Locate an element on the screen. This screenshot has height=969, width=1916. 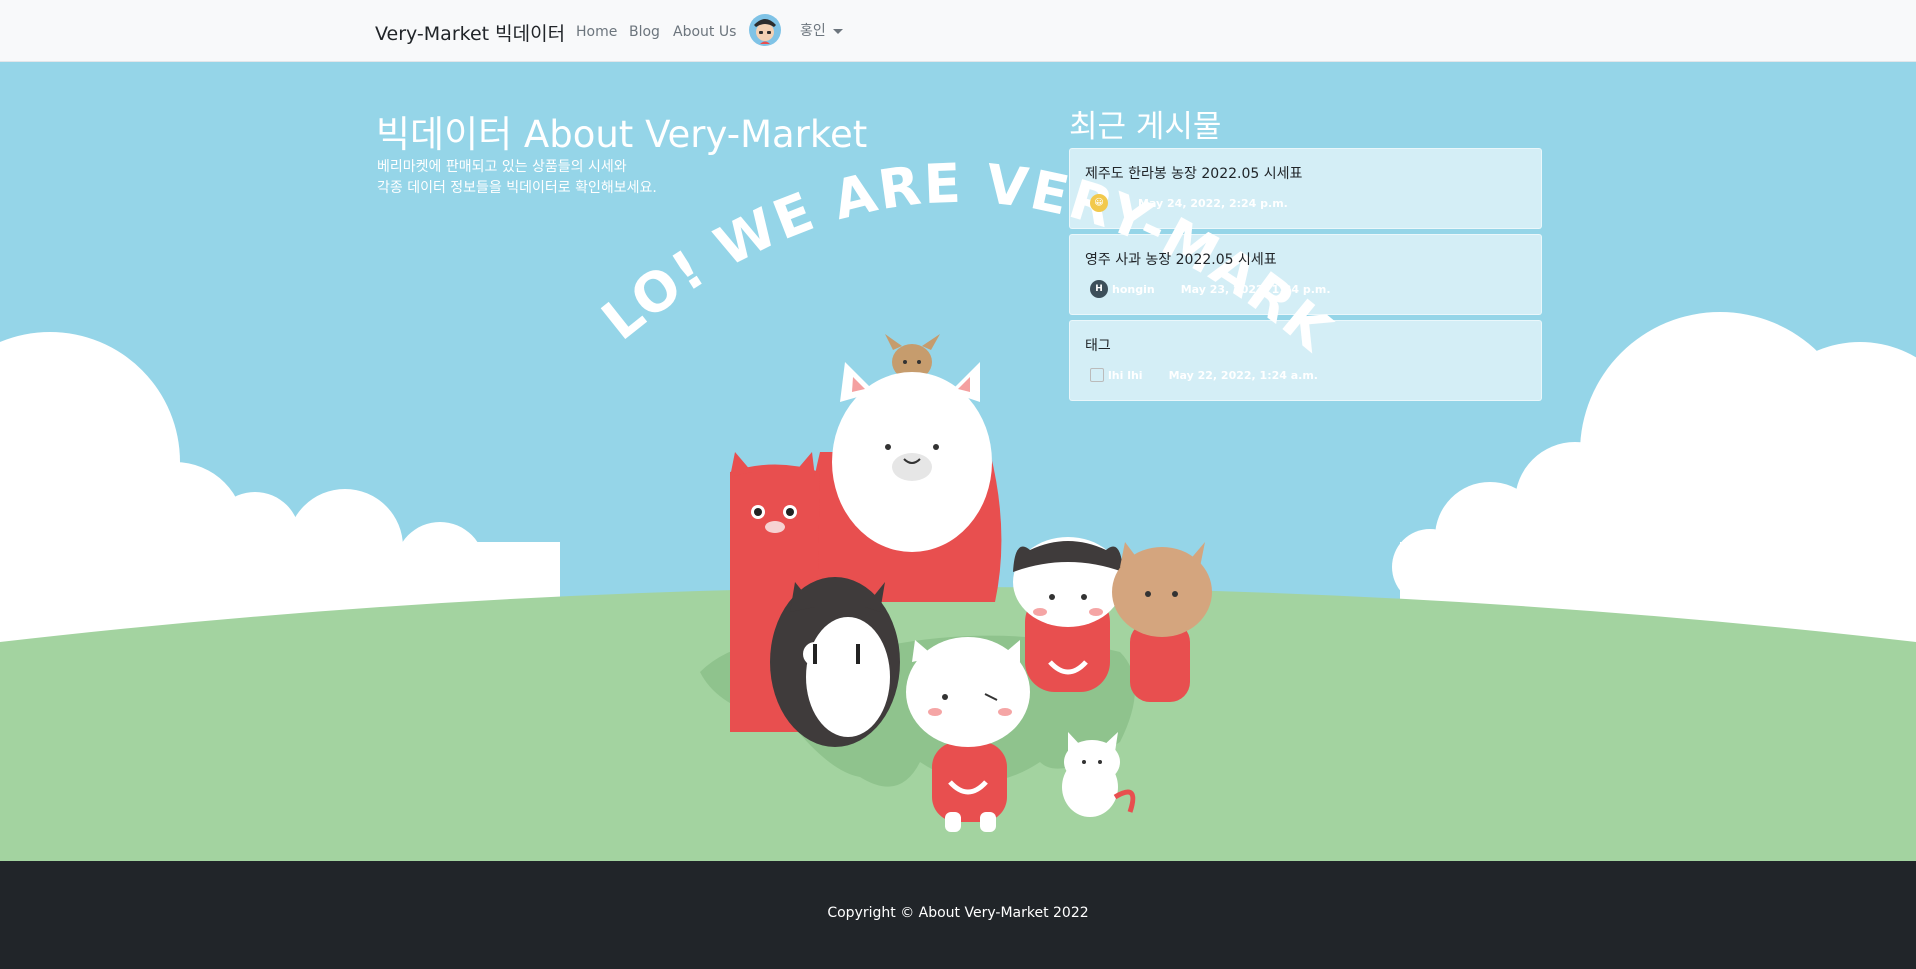
post-card: 태그 lhi lhi May 22, 2022, 1:24 a.m. is located at coordinates (1305, 360).